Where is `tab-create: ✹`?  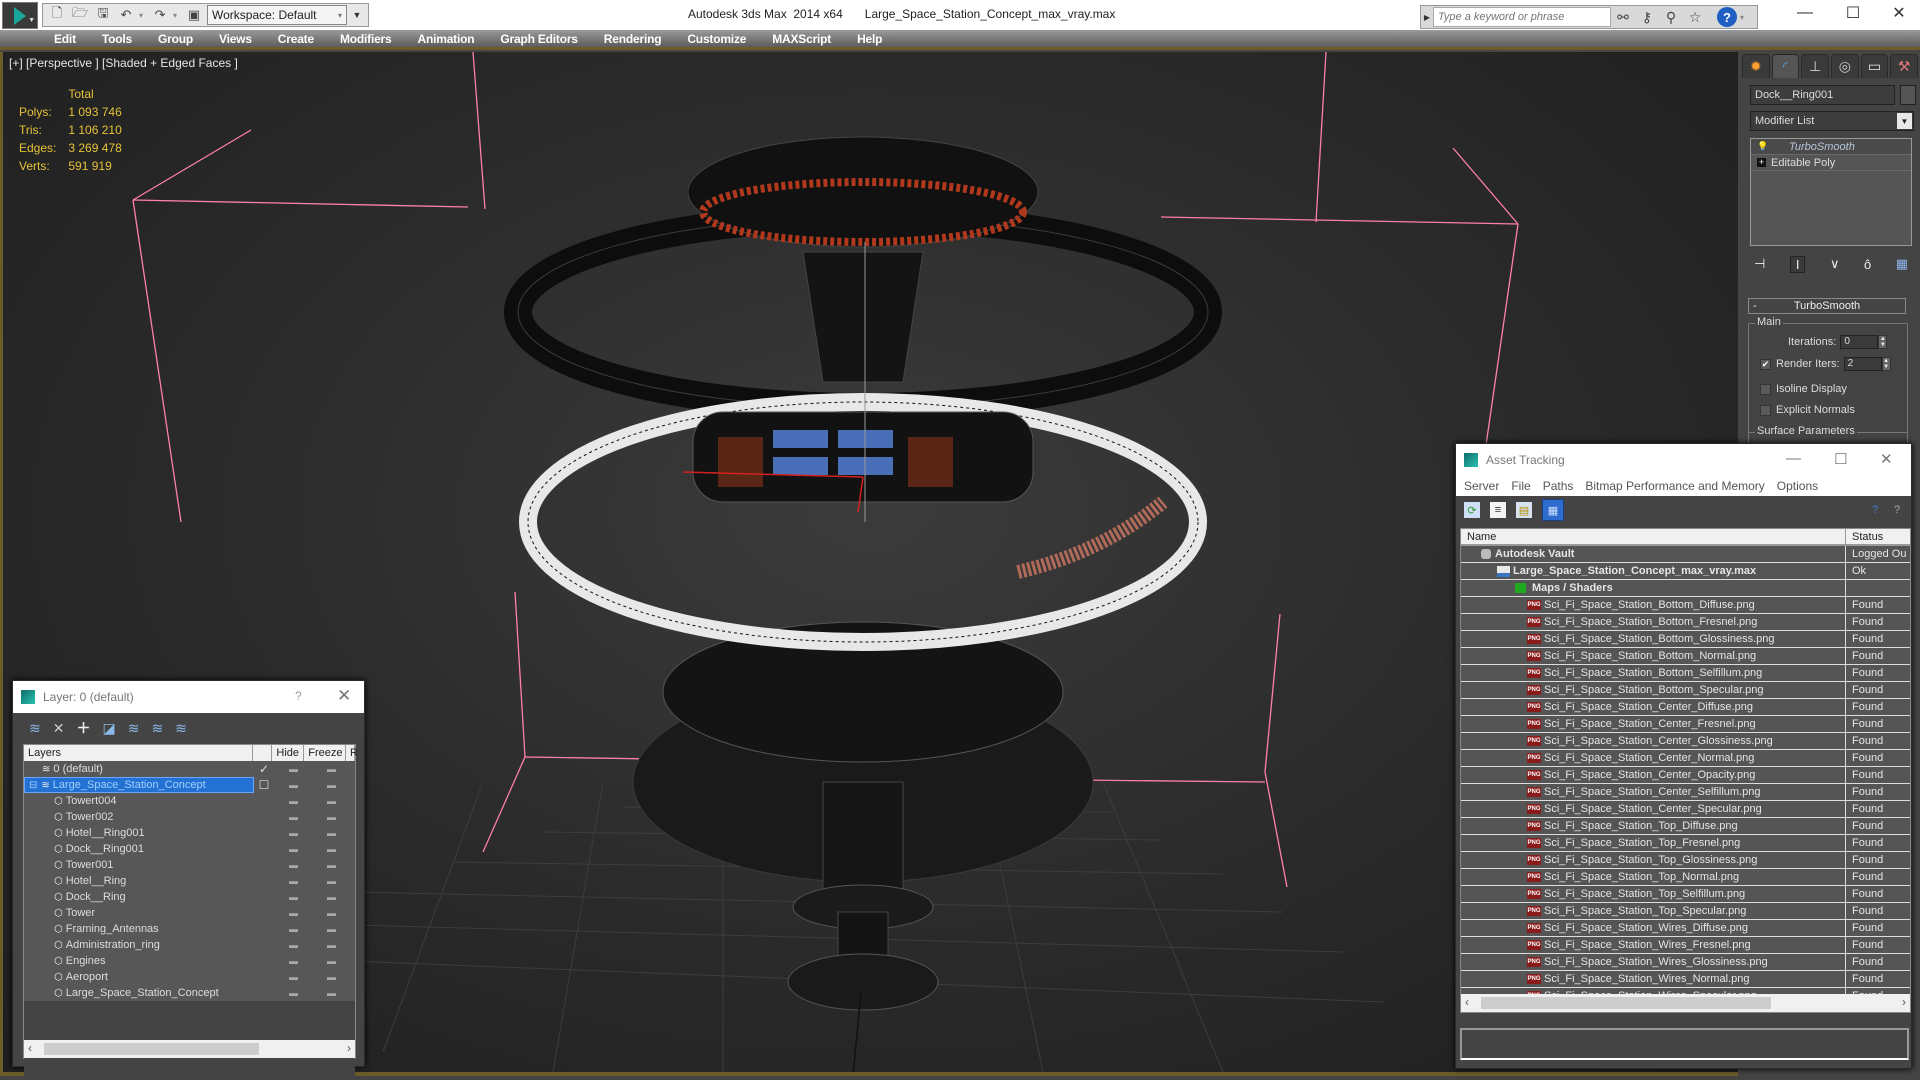 tab-create: ✹ is located at coordinates (1756, 66).